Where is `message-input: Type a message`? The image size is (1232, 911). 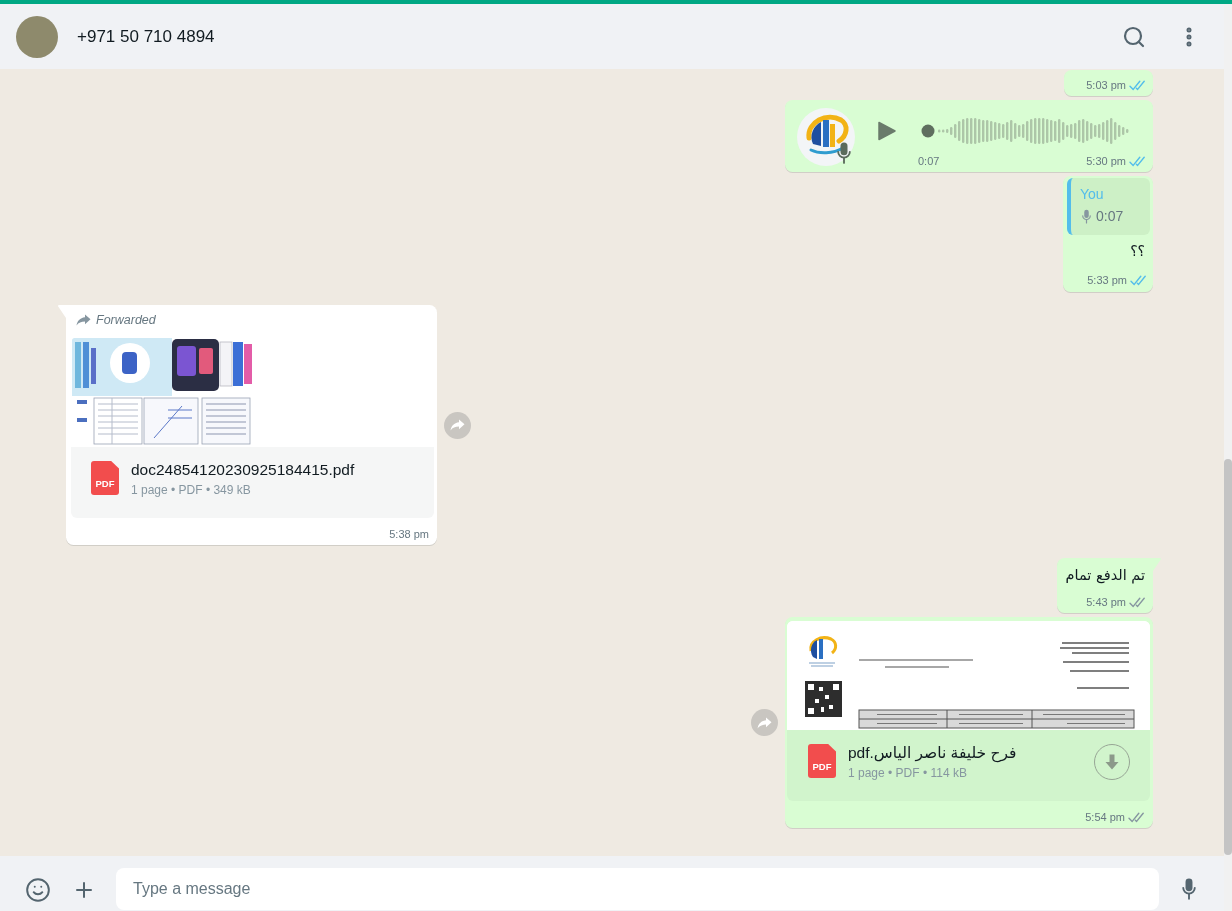
message-input: Type a message is located at coordinates (637, 889).